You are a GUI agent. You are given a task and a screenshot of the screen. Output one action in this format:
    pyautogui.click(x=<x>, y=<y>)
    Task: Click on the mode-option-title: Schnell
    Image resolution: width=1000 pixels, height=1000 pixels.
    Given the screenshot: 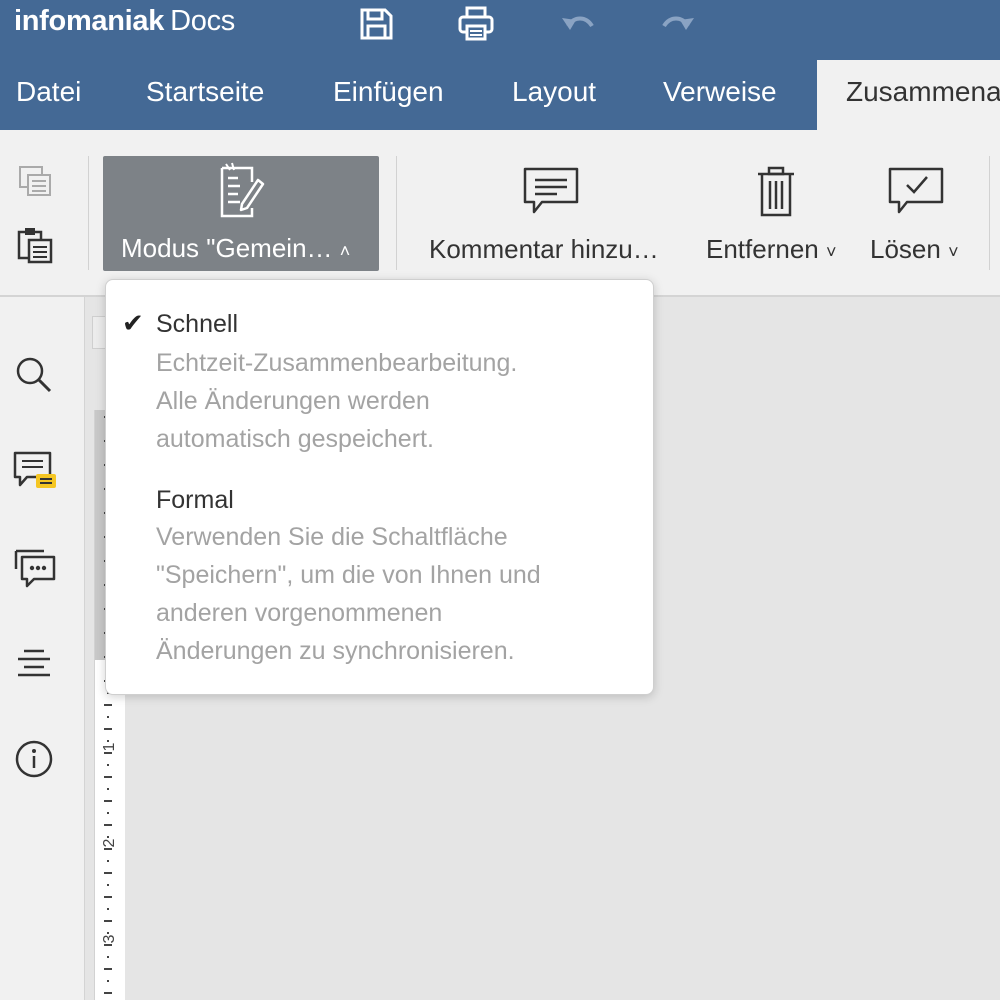 What is the action you would take?
    pyautogui.click(x=197, y=324)
    